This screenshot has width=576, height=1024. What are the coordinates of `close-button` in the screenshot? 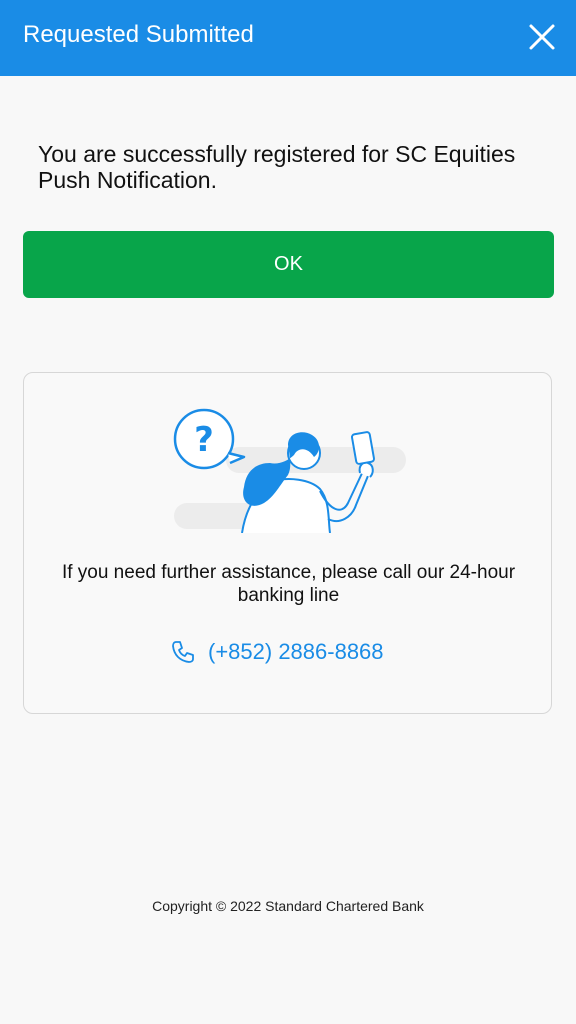 It's located at (542, 38).